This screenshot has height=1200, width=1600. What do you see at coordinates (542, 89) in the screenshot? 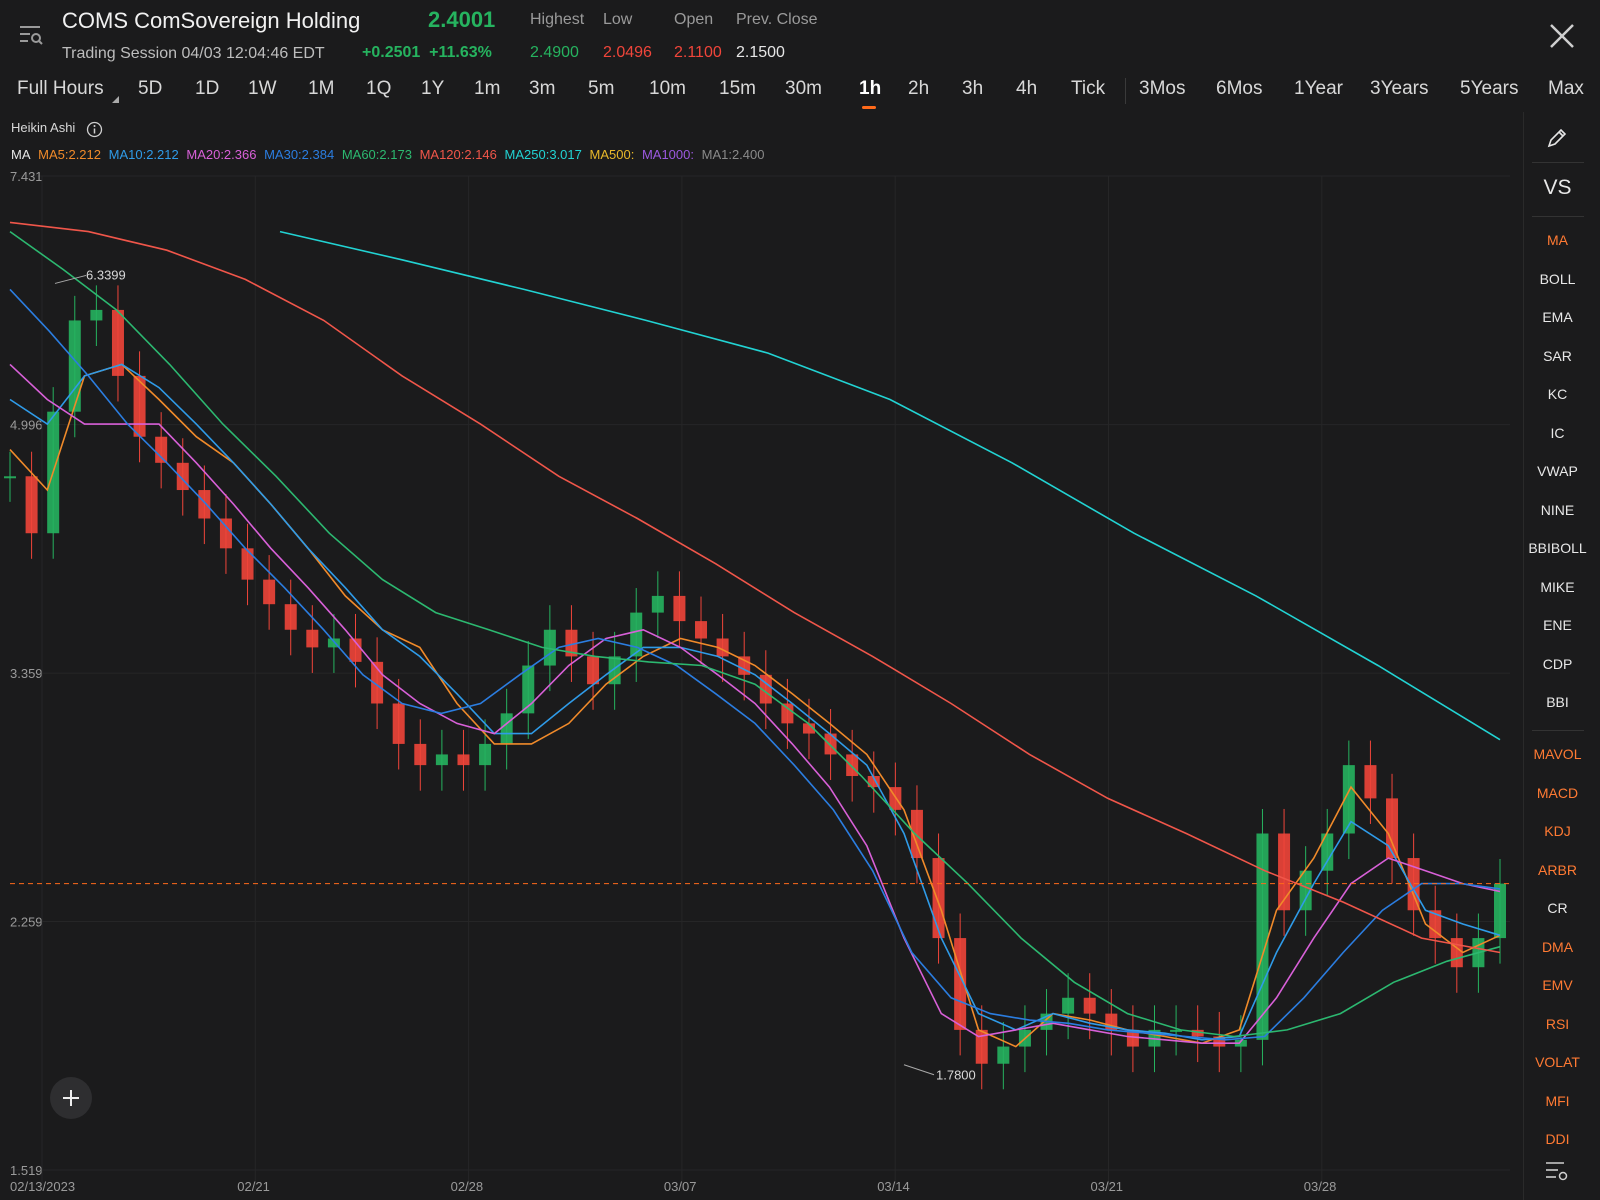
I see `tf-3min: 3m` at bounding box center [542, 89].